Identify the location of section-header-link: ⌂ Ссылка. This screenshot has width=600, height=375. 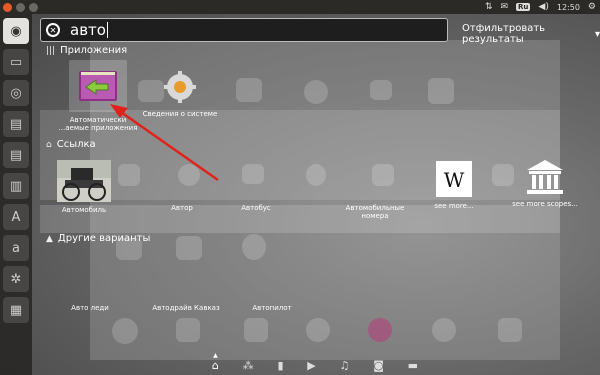
(71, 144).